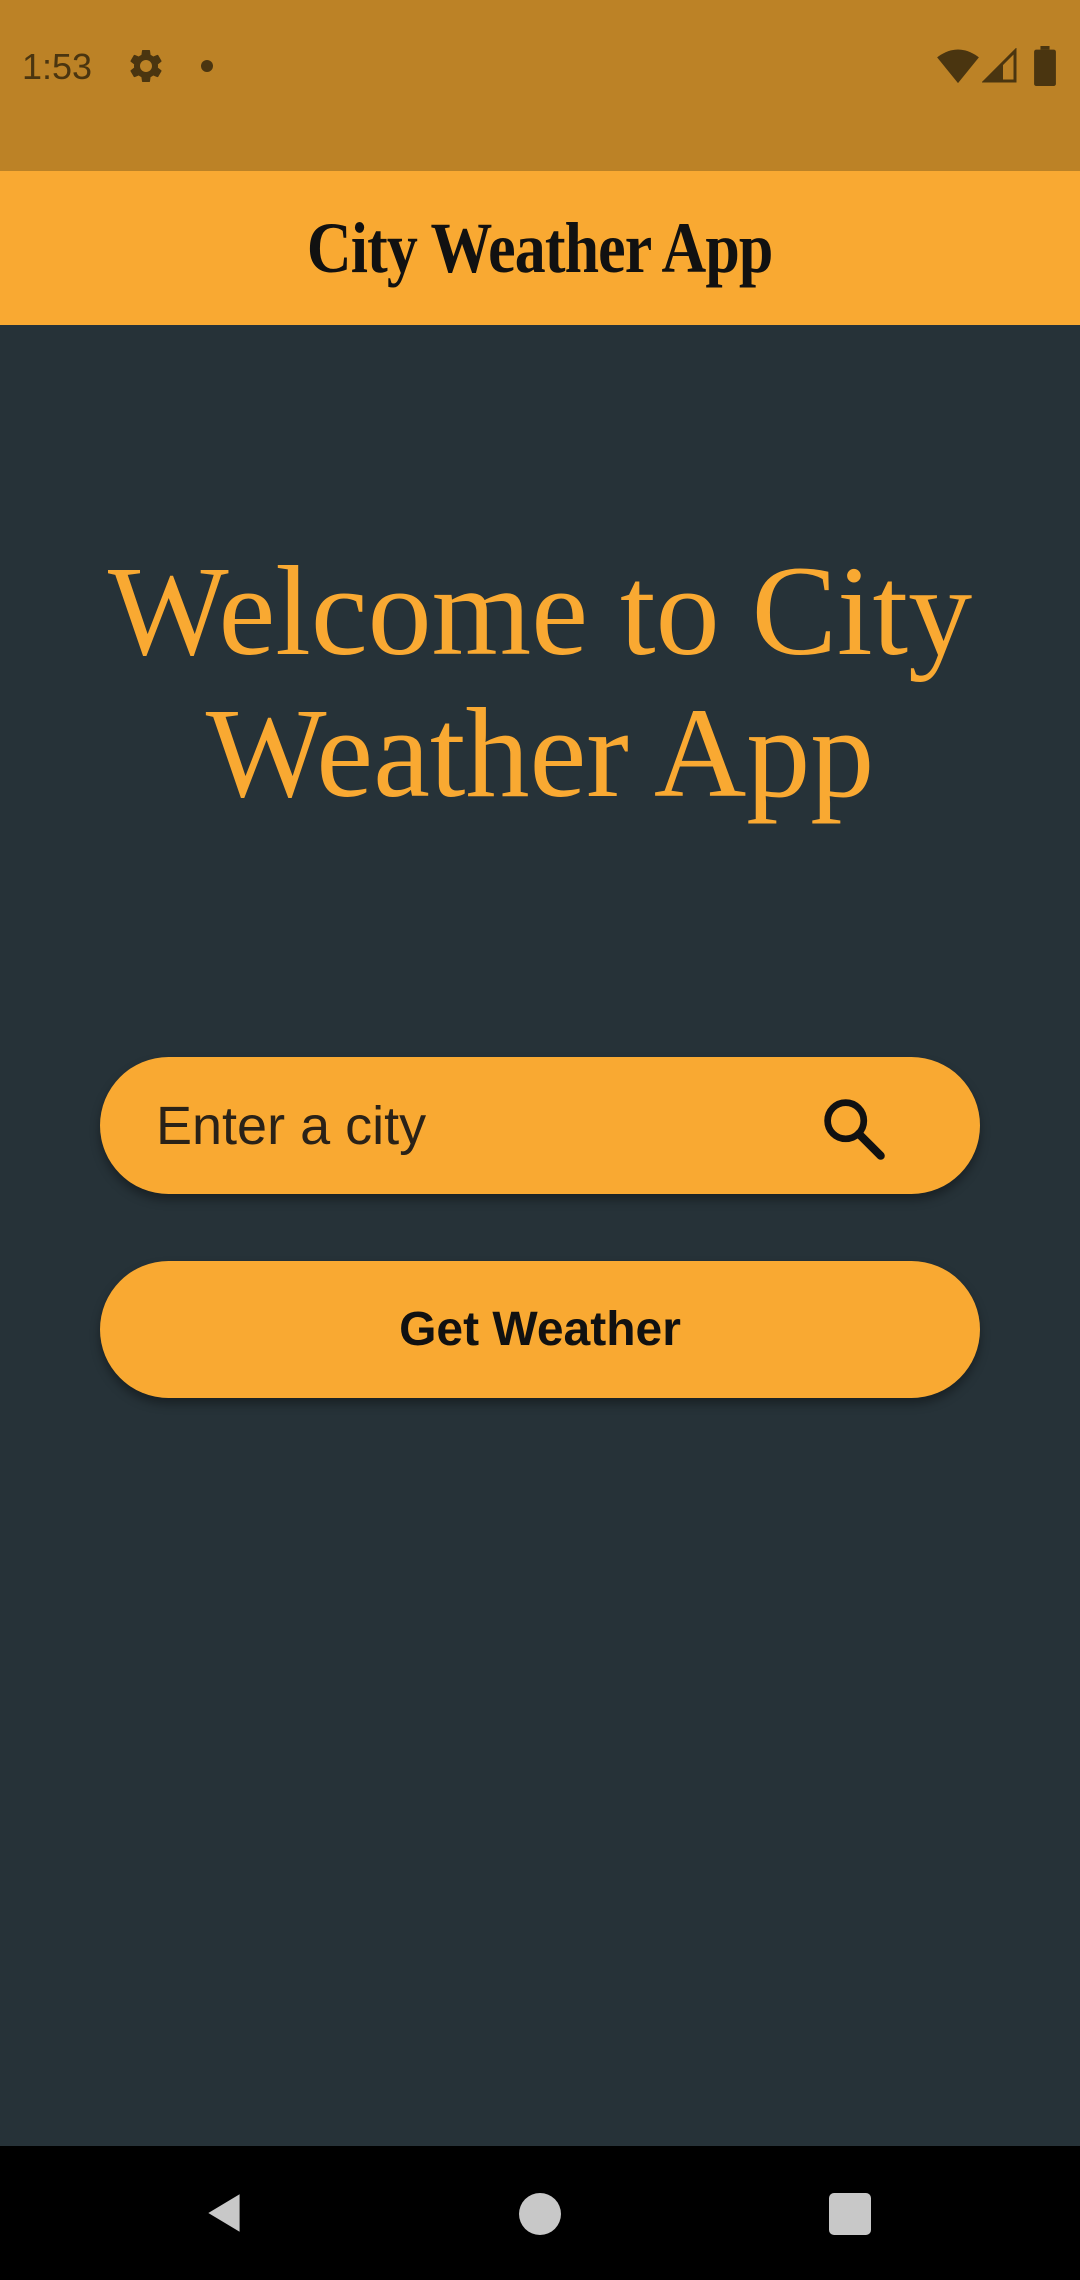 This screenshot has height=2280, width=1080. I want to click on app-title: City Weather App, so click(540, 247).